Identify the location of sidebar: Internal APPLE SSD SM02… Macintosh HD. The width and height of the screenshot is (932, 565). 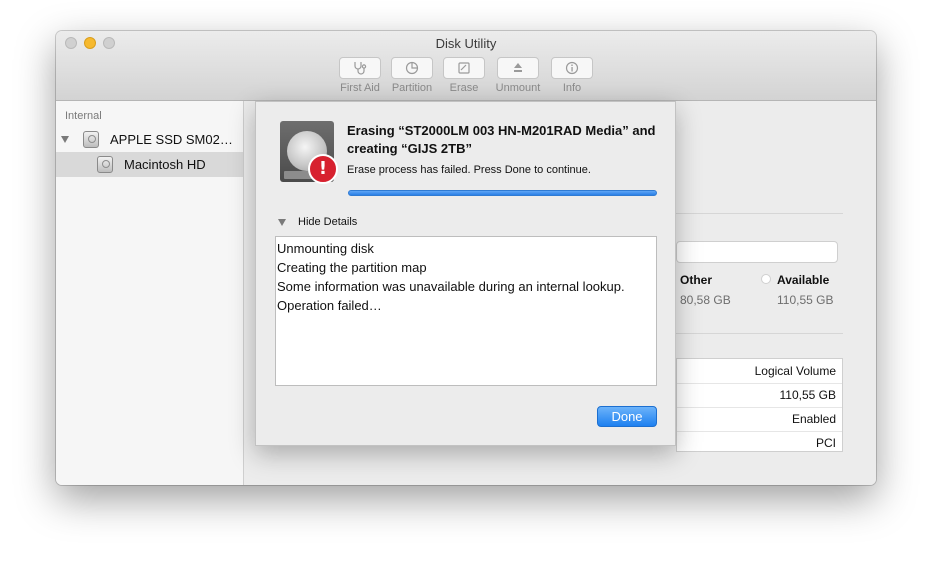
(150, 293).